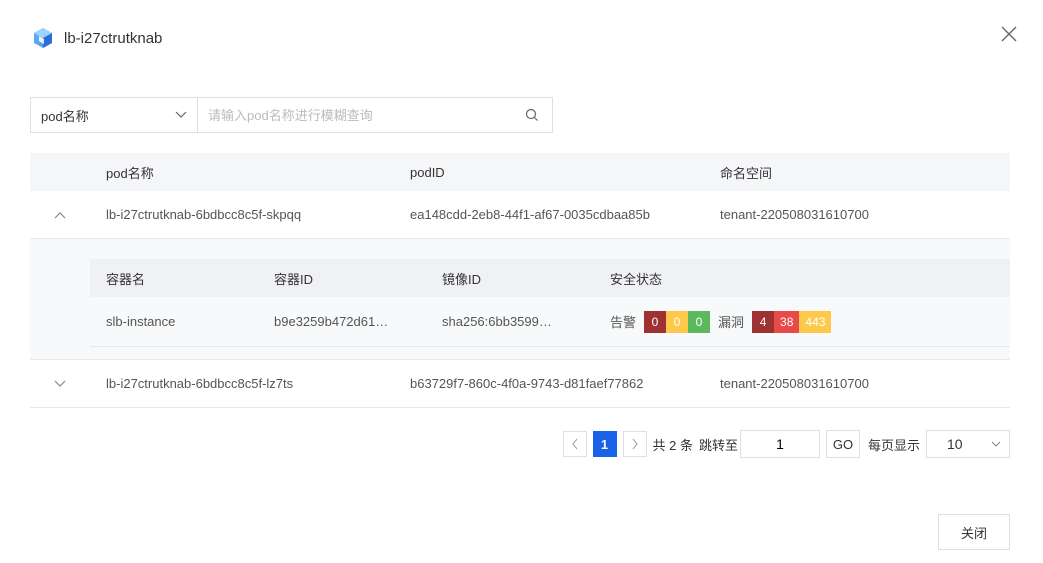  What do you see at coordinates (114, 115) in the screenshot?
I see `filter-field-select: pod名称` at bounding box center [114, 115].